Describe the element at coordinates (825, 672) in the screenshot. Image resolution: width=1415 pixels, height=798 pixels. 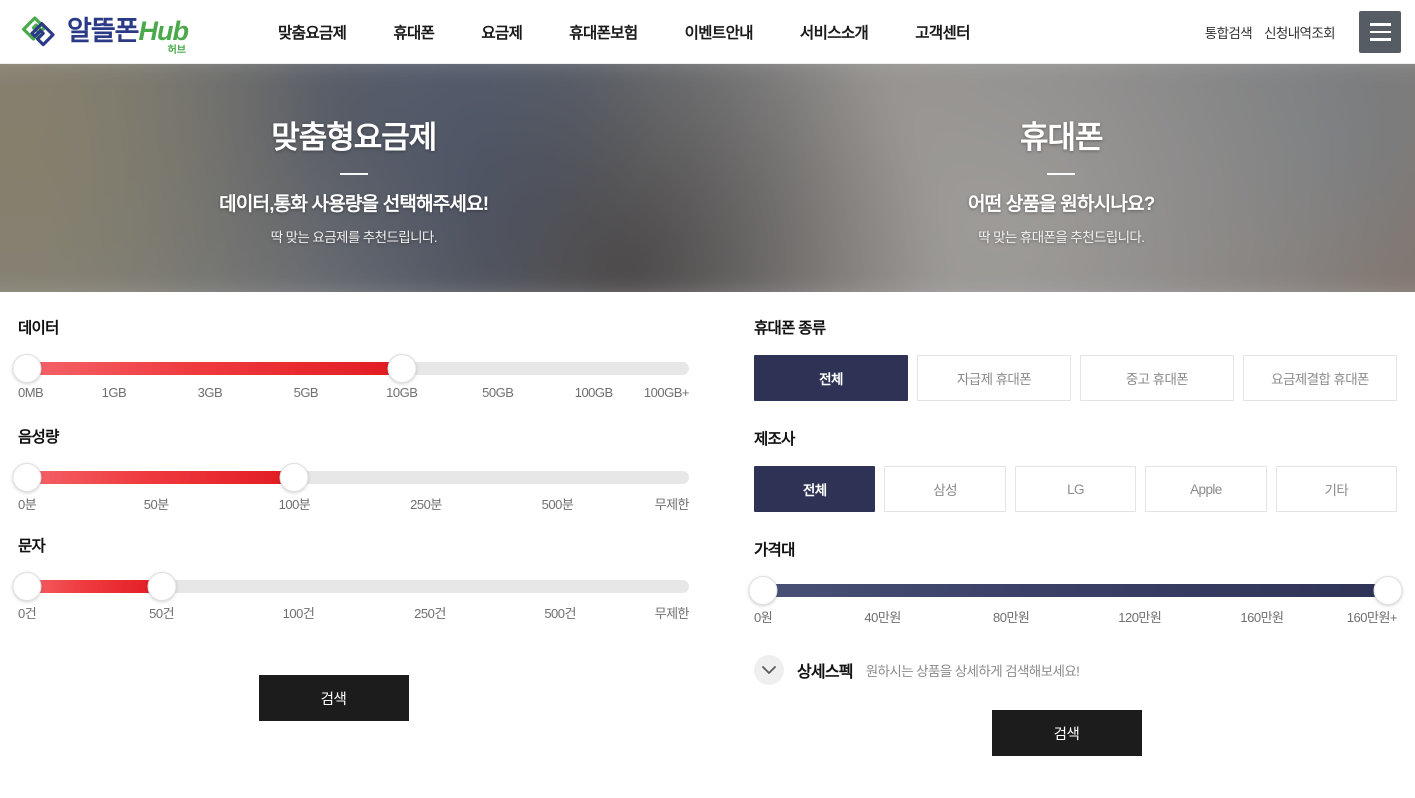
I see `detail-spec-title: 상세스펙` at that location.